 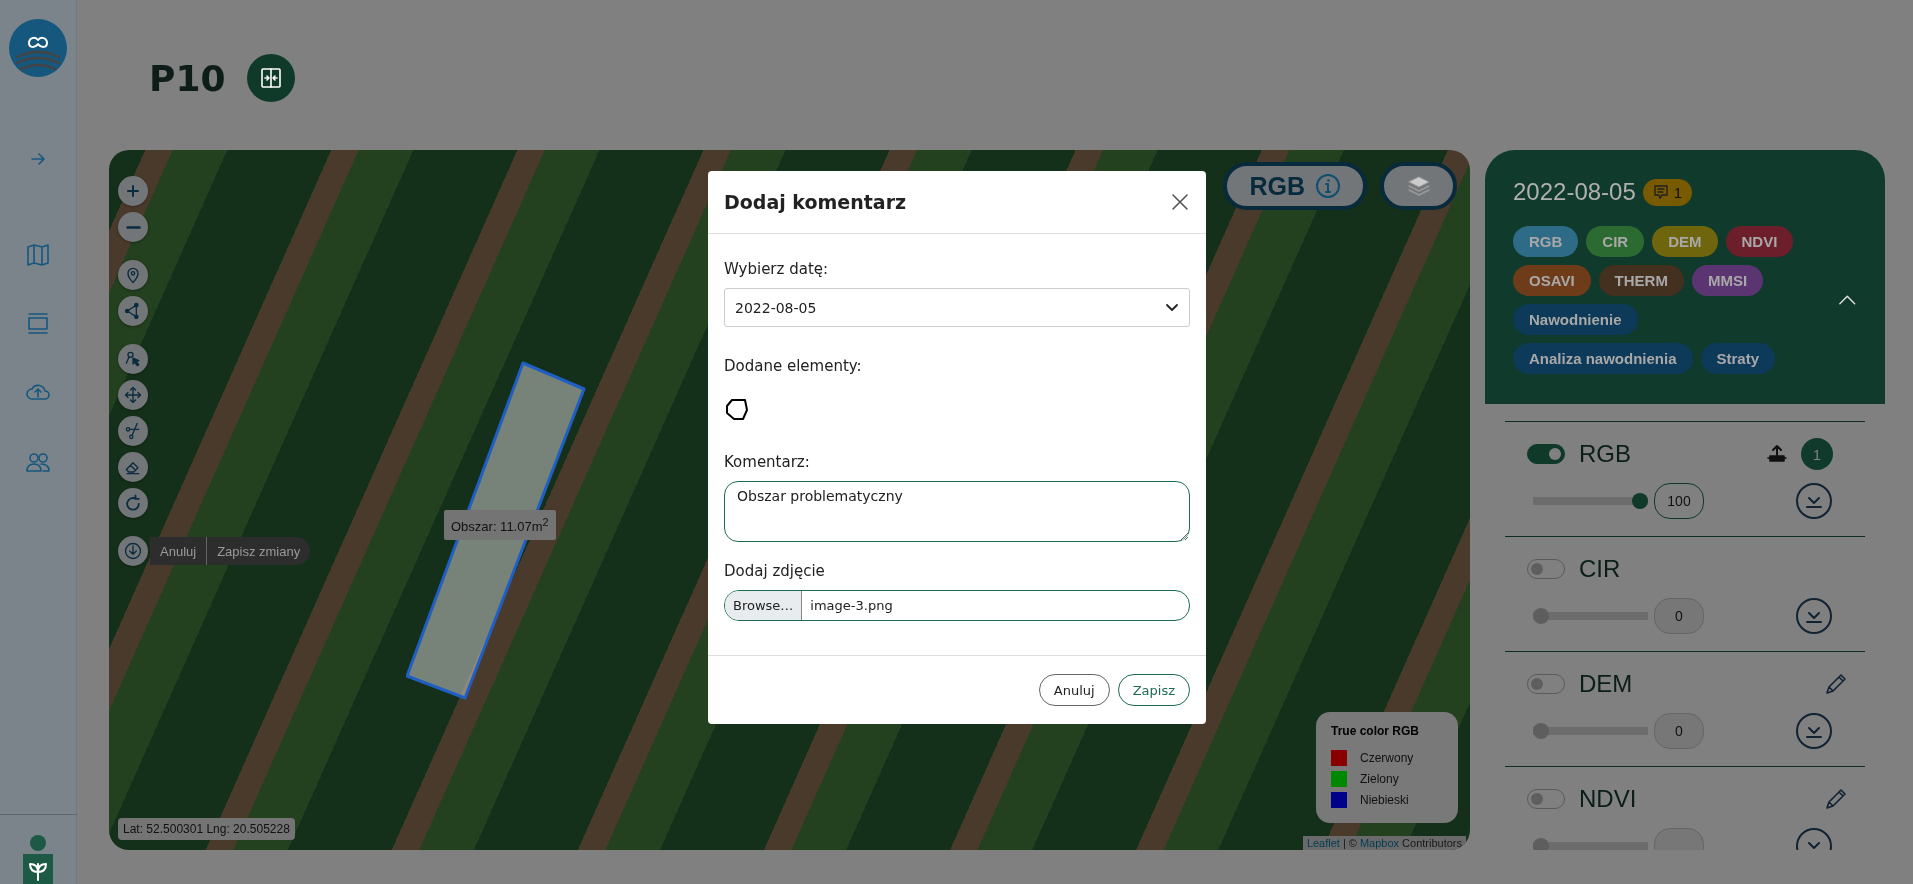 What do you see at coordinates (500, 525) in the screenshot?
I see `area-tooltip: Obszar: 11.07m$^{2}$` at bounding box center [500, 525].